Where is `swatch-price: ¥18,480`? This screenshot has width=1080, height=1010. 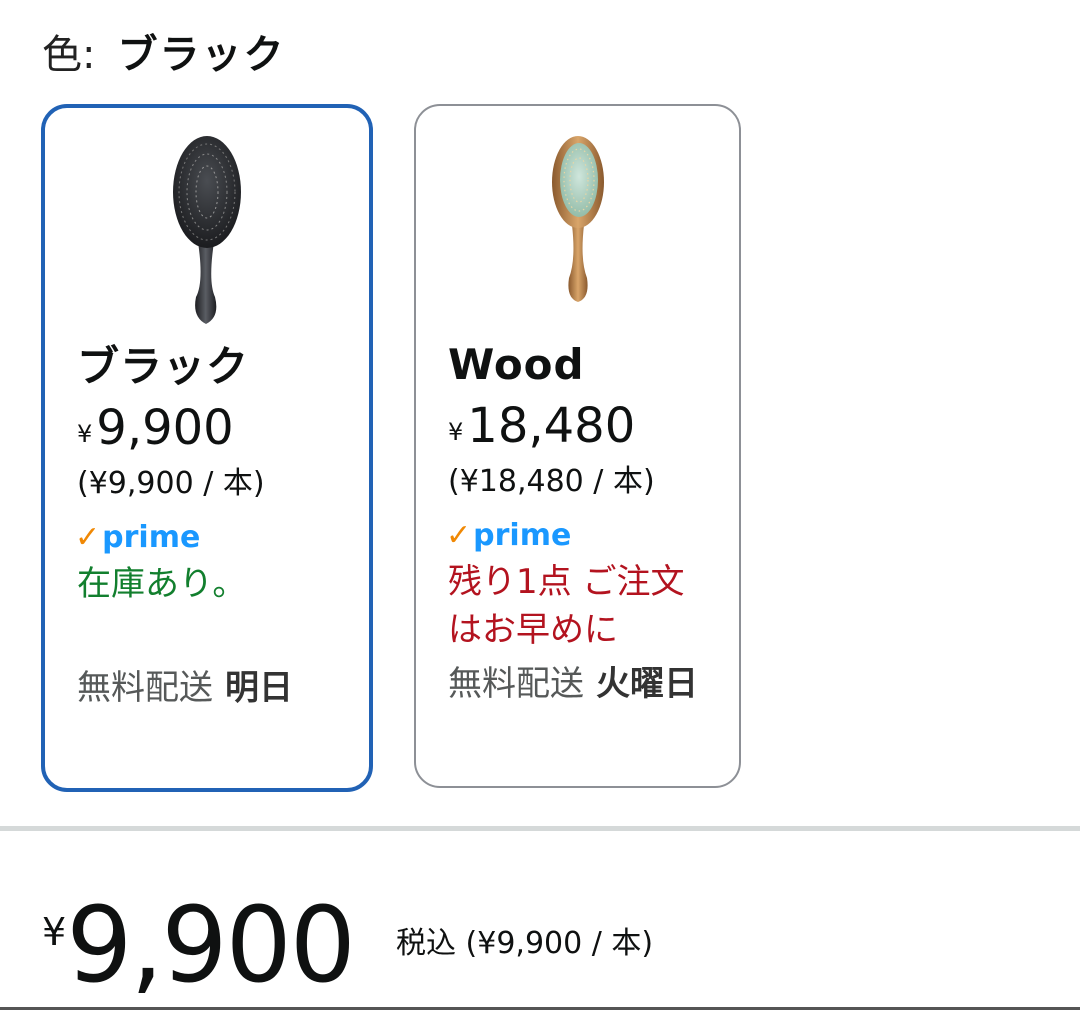 swatch-price: ¥18,480 is located at coordinates (541, 426).